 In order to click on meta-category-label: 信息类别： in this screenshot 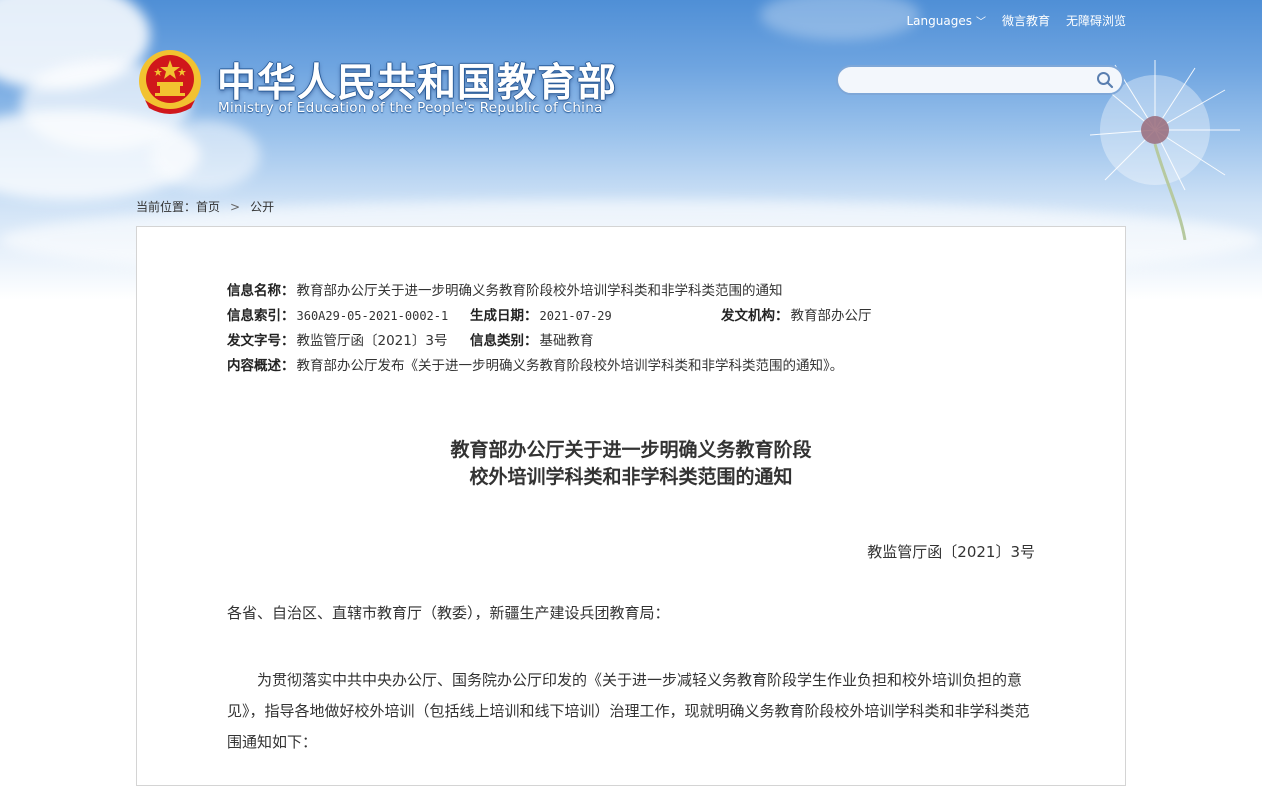, I will do `click(504, 341)`.